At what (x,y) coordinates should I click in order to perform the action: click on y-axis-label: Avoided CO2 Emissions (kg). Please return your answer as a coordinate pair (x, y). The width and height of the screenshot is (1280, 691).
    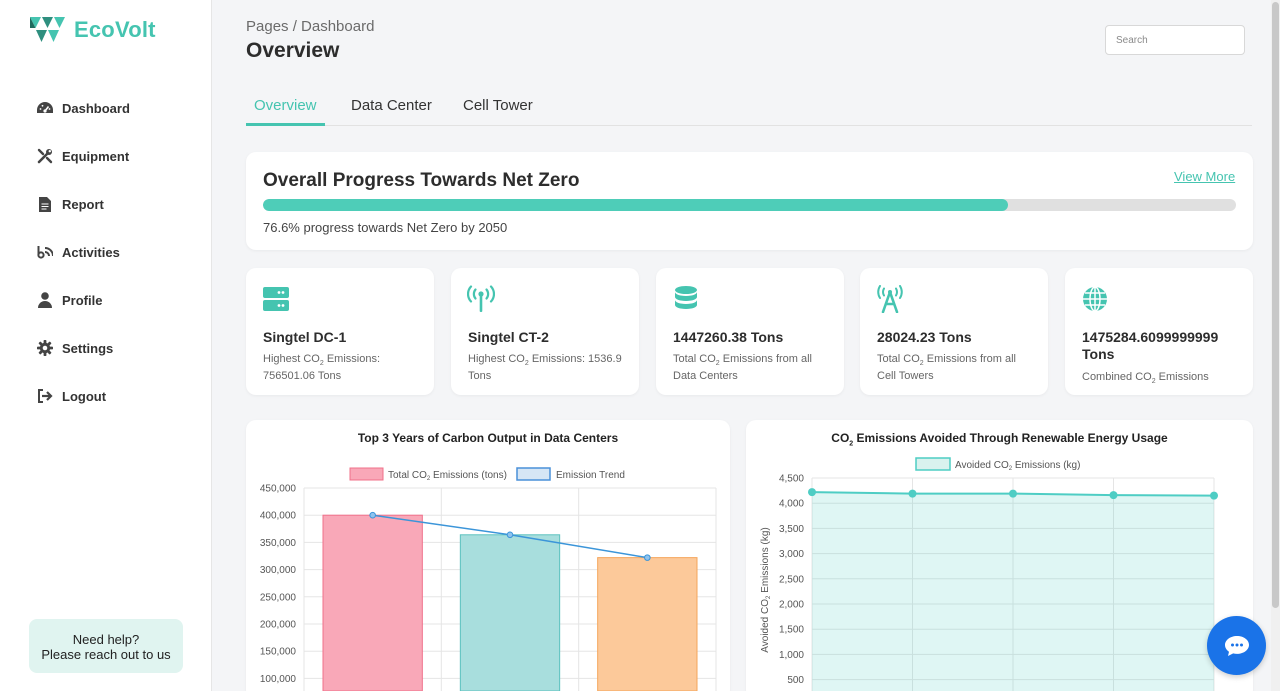
    Looking at the image, I should click on (766, 589).